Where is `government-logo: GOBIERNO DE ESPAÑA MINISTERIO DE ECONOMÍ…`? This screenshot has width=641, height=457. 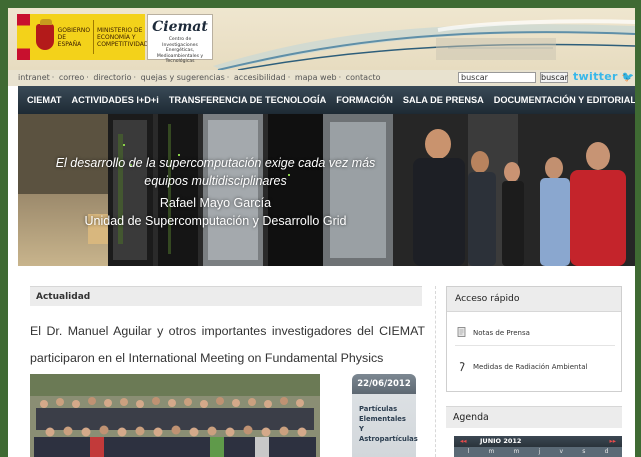
government-logo: GOBIERNO DE ESPAÑA MINISTERIO DE ECONOMÍ… is located at coordinates (83, 37).